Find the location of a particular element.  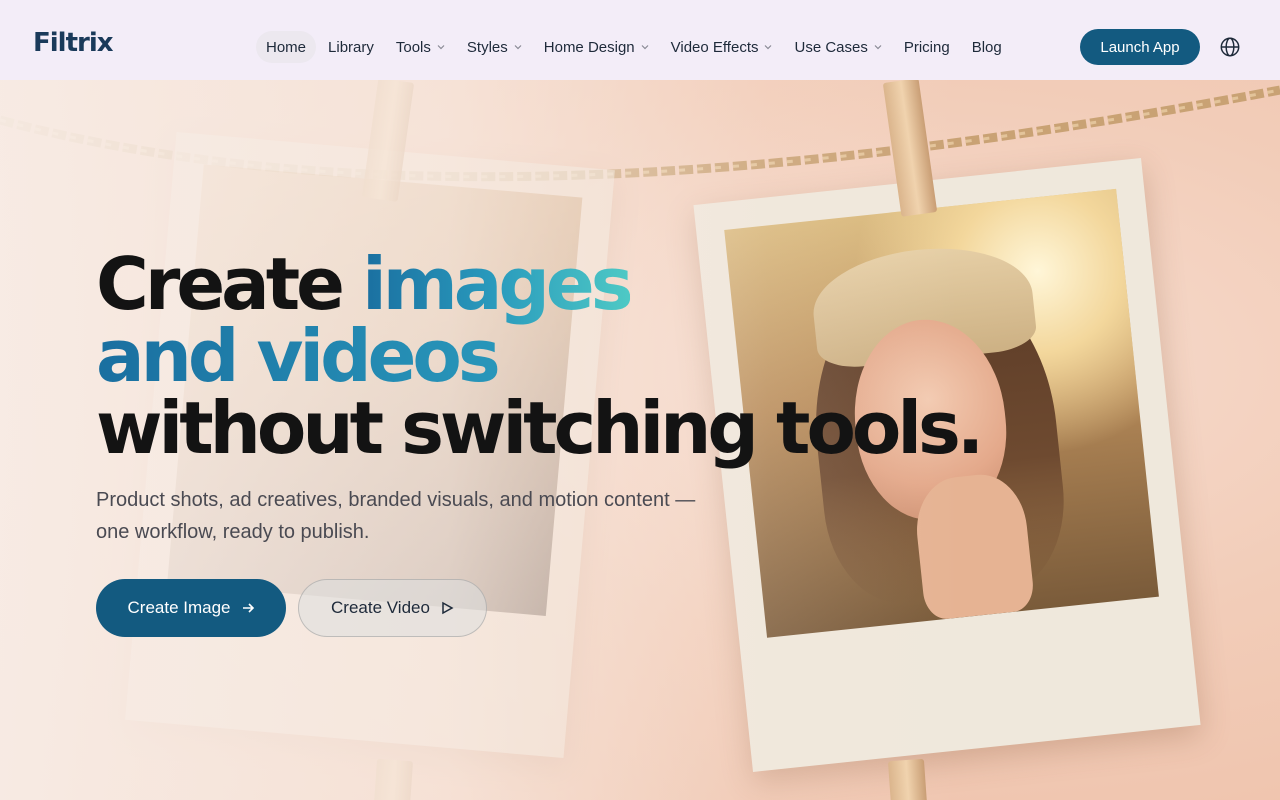

nav-item-pricing: Pricing is located at coordinates (927, 47).